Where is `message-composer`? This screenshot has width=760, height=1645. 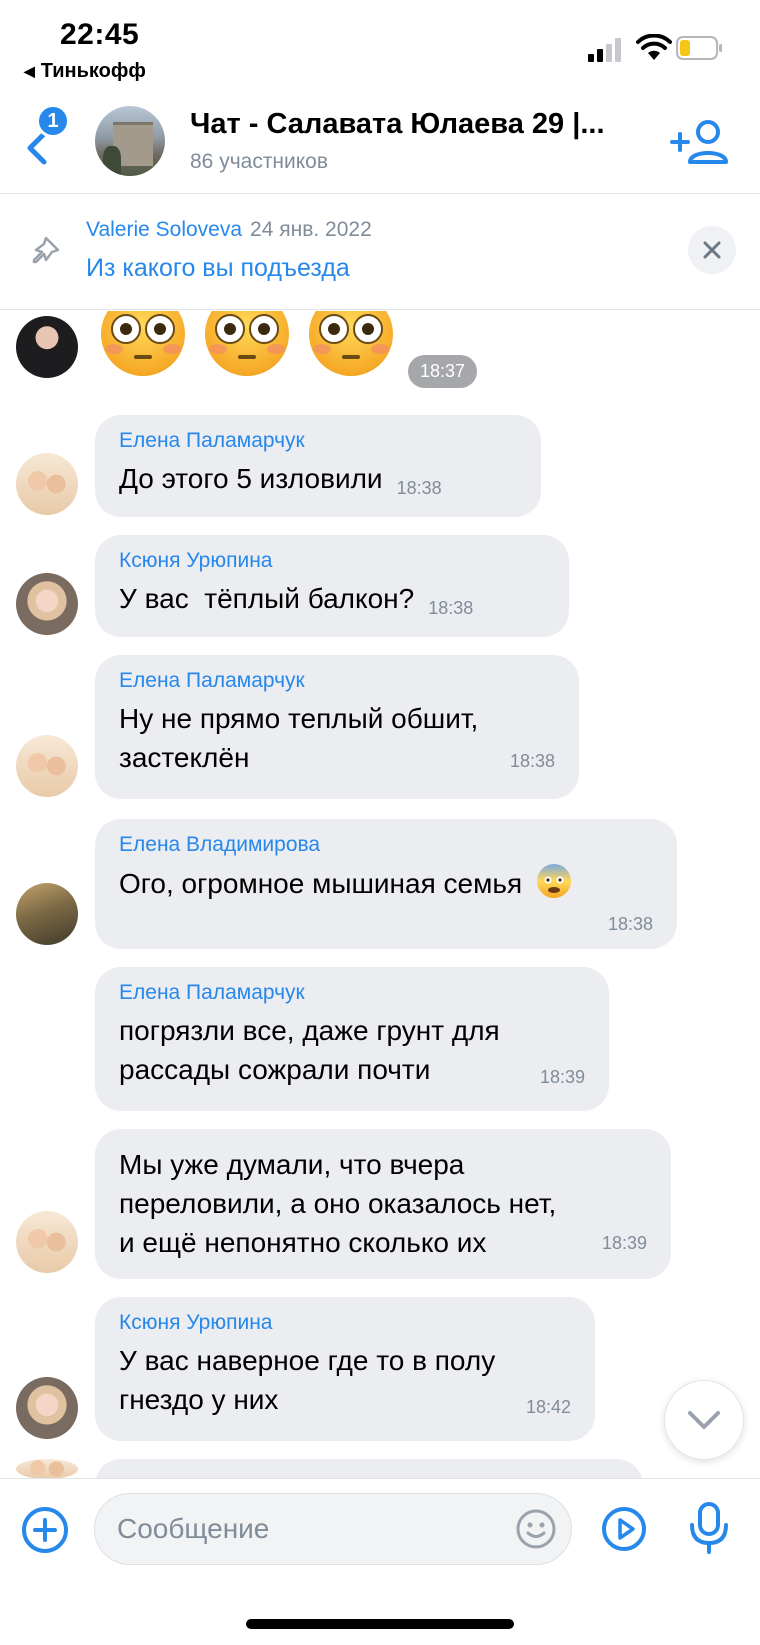
message-composer is located at coordinates (380, 1561).